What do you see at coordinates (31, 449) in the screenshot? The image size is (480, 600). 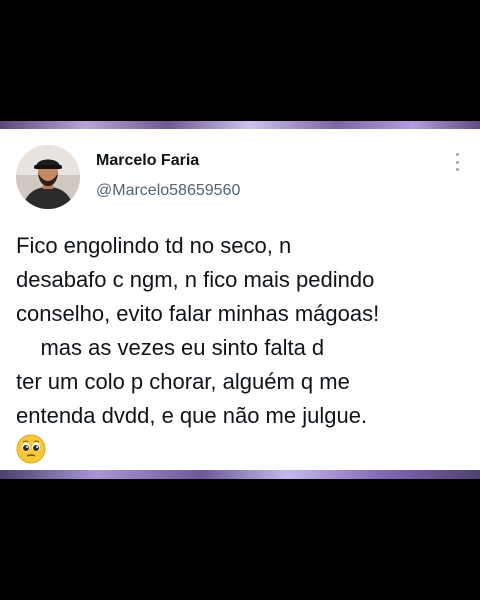 I see `pleading-face-icon` at bounding box center [31, 449].